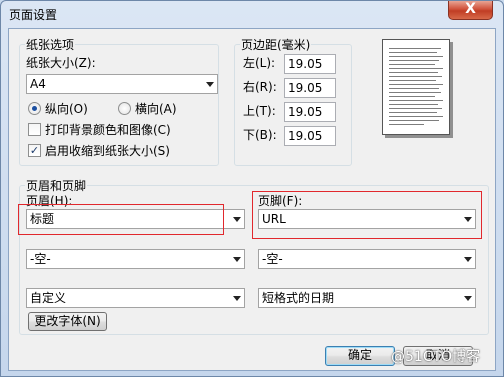 This screenshot has height=377, width=504. Describe the element at coordinates (298, 298) in the screenshot. I see `footer-select-3-value: 短格式的日期` at that location.